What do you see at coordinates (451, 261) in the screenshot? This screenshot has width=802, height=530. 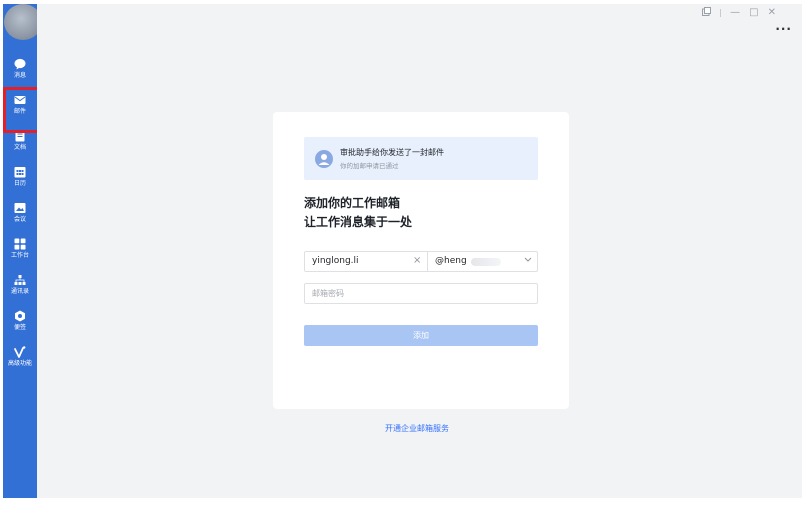 I see `email-domain-select: @heng` at bounding box center [451, 261].